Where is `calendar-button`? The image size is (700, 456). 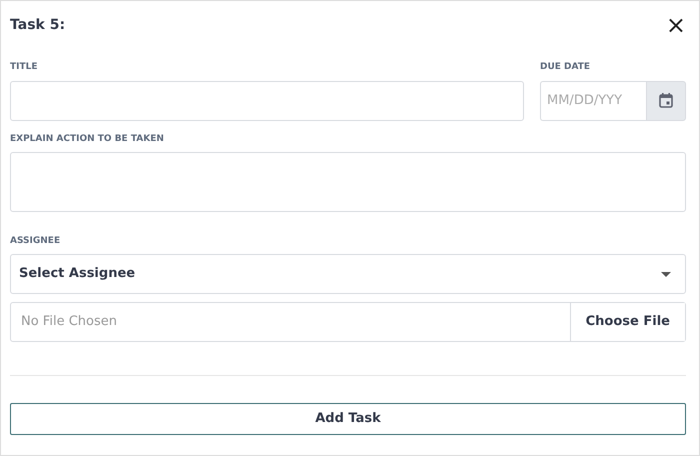
calendar-button is located at coordinates (666, 100).